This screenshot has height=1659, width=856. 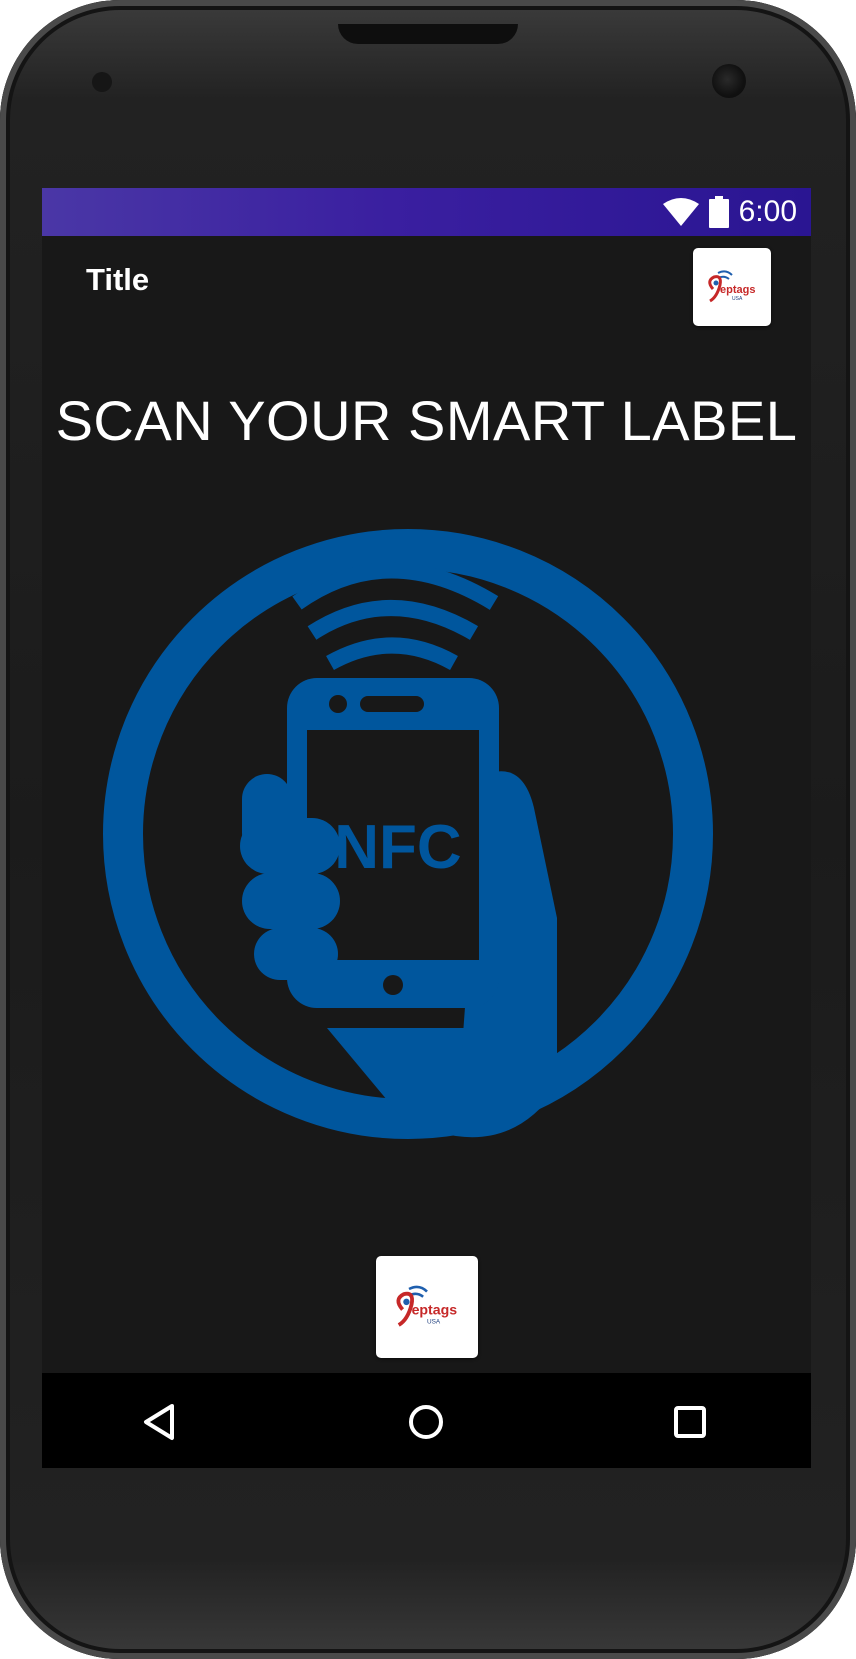 I want to click on proximity-sensor, so click(x=102, y=82).